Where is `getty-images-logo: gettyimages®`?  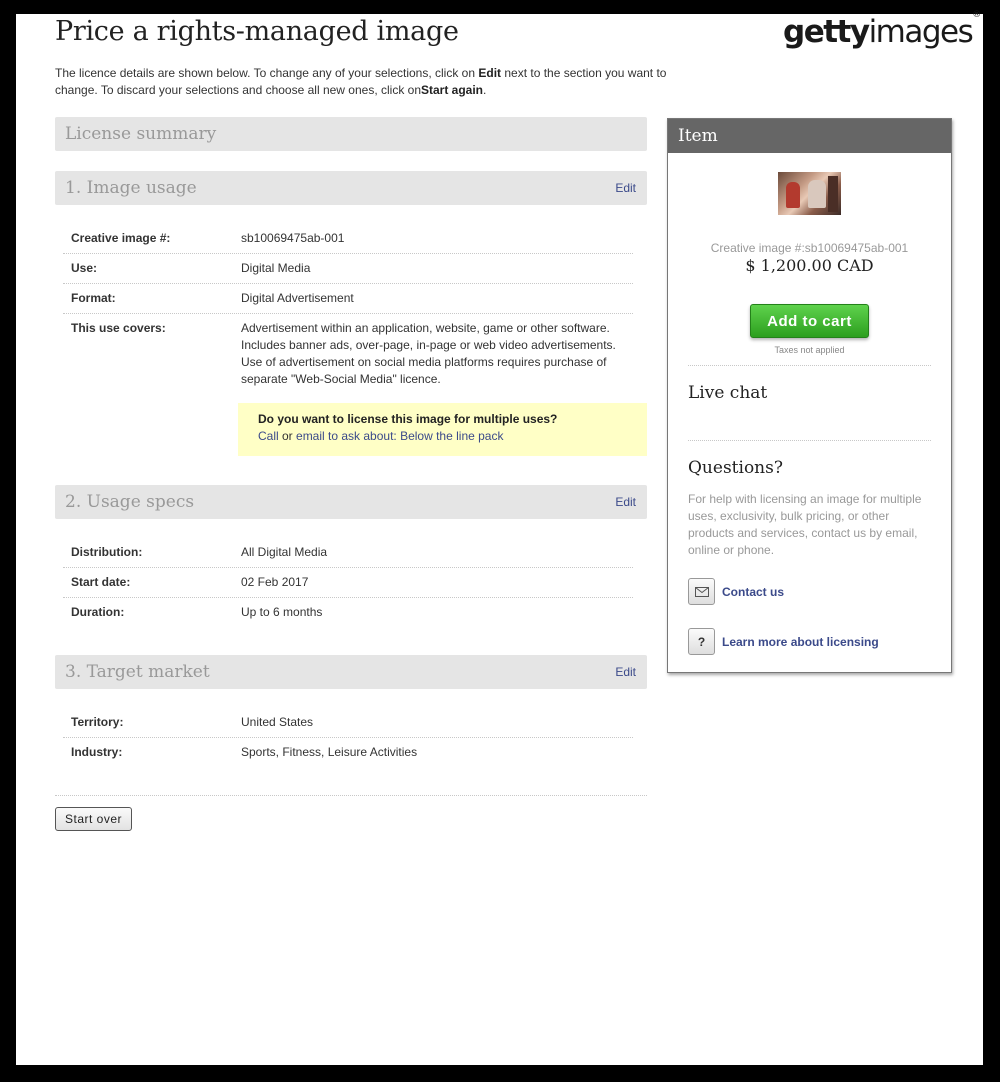
getty-images-logo: gettyimages® is located at coordinates (882, 30).